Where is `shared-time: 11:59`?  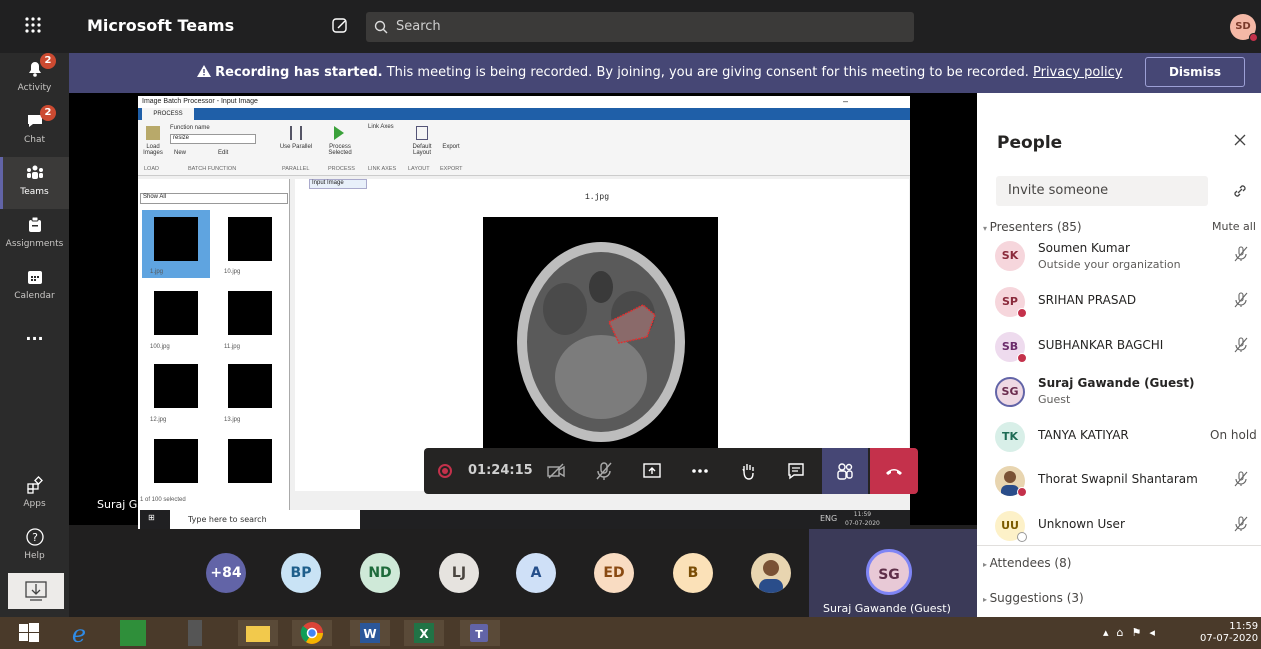 shared-time: 11:59 is located at coordinates (862, 514).